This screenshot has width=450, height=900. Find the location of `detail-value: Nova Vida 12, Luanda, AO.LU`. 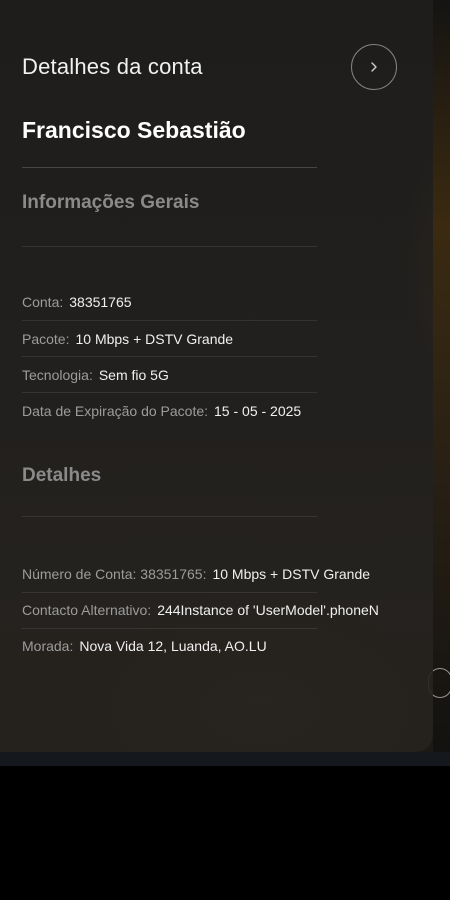

detail-value: Nova Vida 12, Luanda, AO.LU is located at coordinates (173, 646).